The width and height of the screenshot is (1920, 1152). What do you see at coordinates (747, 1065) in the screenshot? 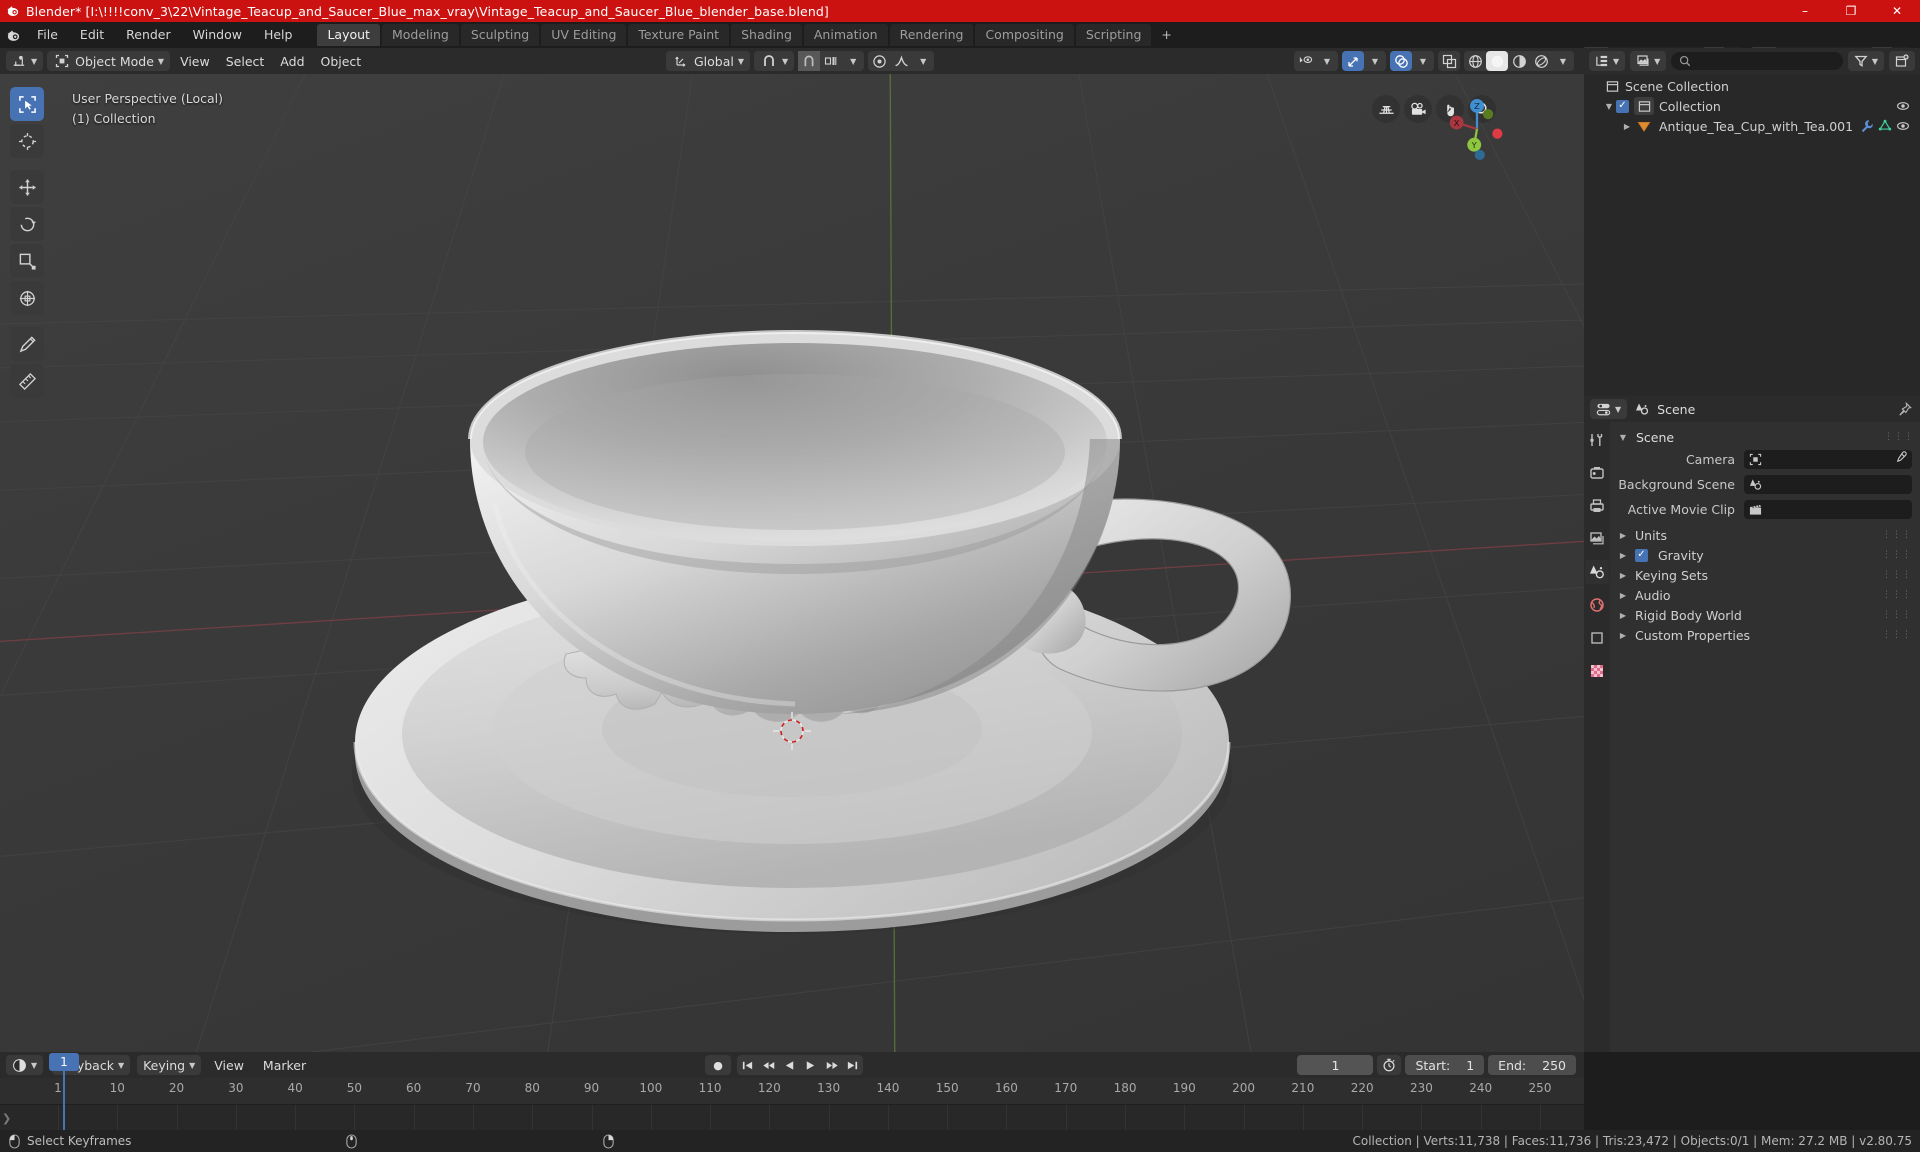
I see `jump-to-start-button` at bounding box center [747, 1065].